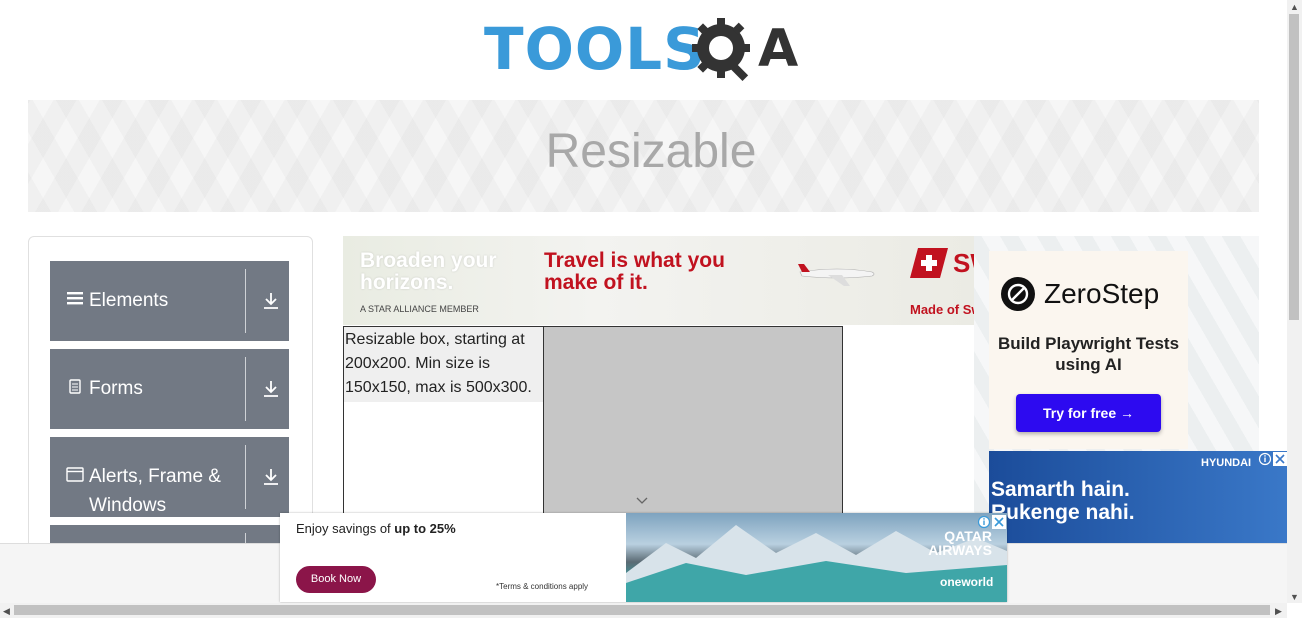 The width and height of the screenshot is (1302, 618). Describe the element at coordinates (116, 388) in the screenshot. I see `sidebar-group-label: Forms` at that location.